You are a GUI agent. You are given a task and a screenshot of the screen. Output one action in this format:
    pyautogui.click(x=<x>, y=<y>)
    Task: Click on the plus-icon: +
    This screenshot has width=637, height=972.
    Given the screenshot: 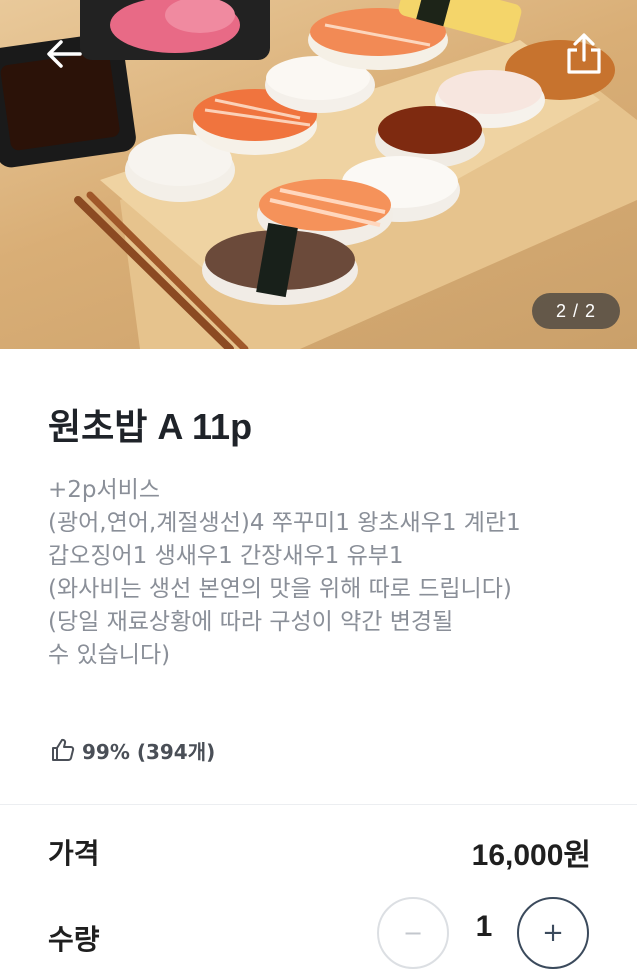 What is the action you would take?
    pyautogui.click(x=553, y=933)
    